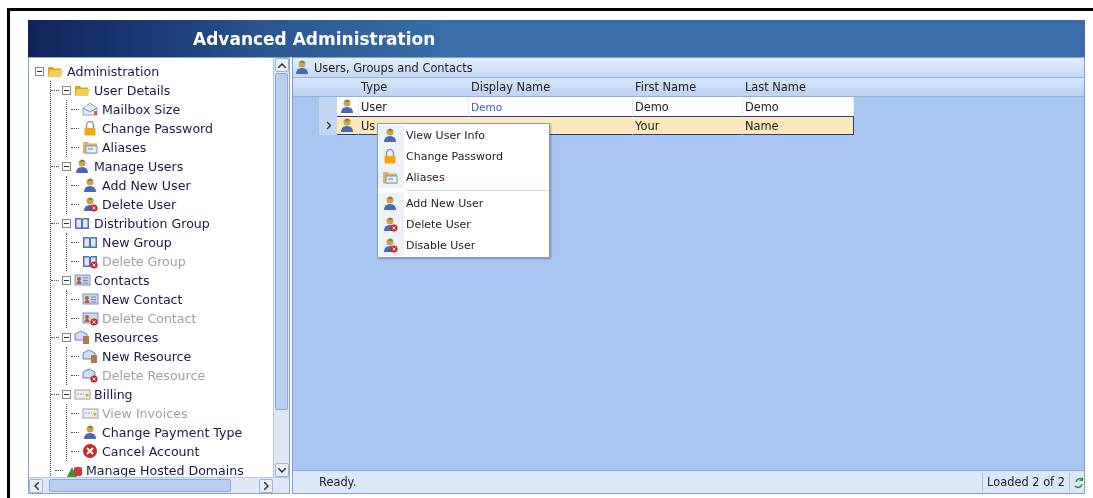 This screenshot has height=498, width=1093. I want to click on tree-item: Aliases, so click(124, 147).